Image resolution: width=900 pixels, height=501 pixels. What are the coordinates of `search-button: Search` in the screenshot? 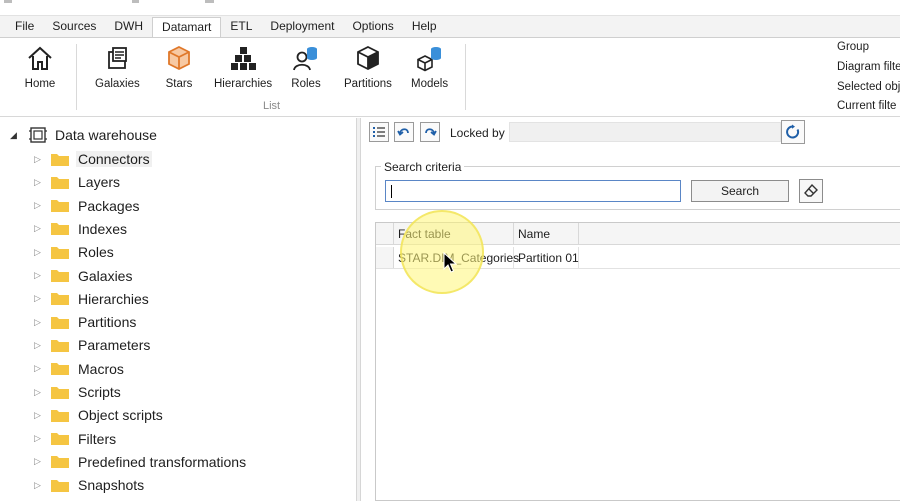 It's located at (740, 191).